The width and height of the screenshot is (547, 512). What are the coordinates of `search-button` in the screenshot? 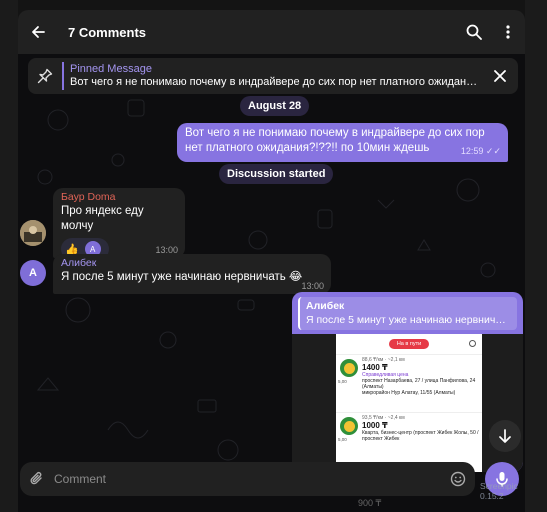 It's located at (474, 32).